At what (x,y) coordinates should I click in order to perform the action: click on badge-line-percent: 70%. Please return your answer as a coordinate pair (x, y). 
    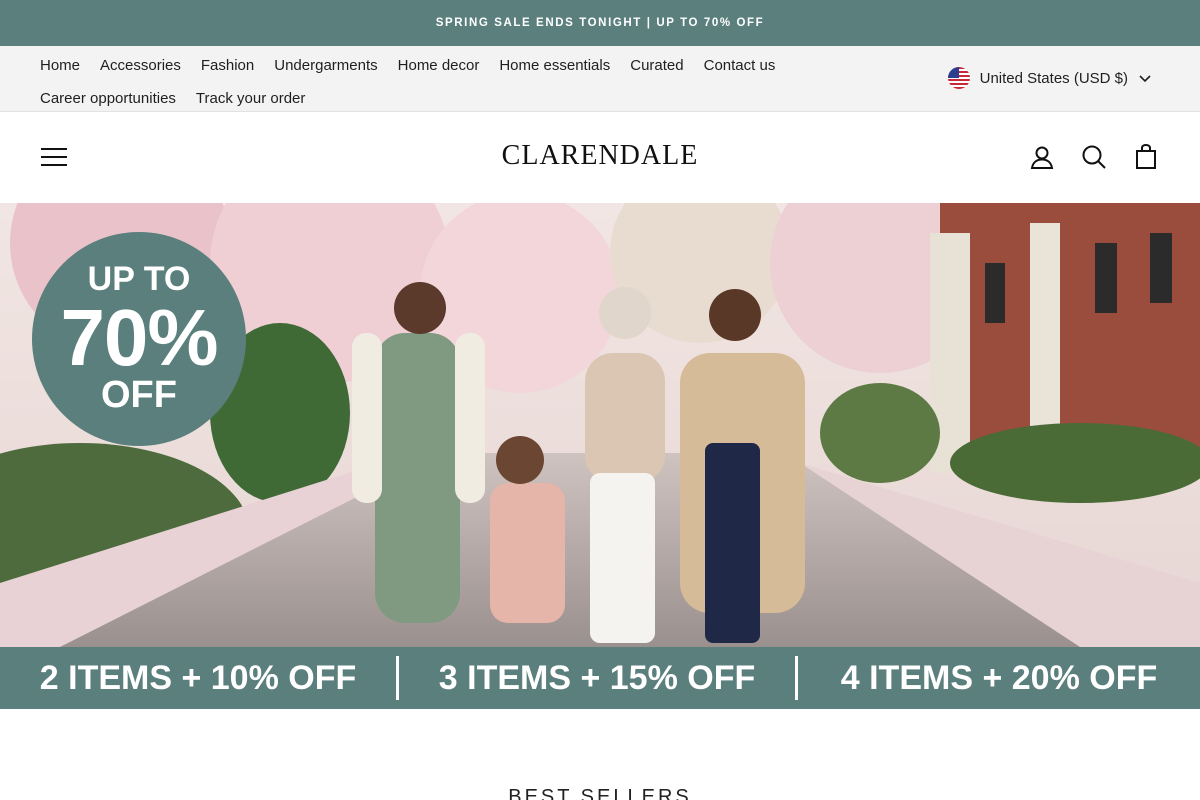
    Looking at the image, I should click on (139, 337).